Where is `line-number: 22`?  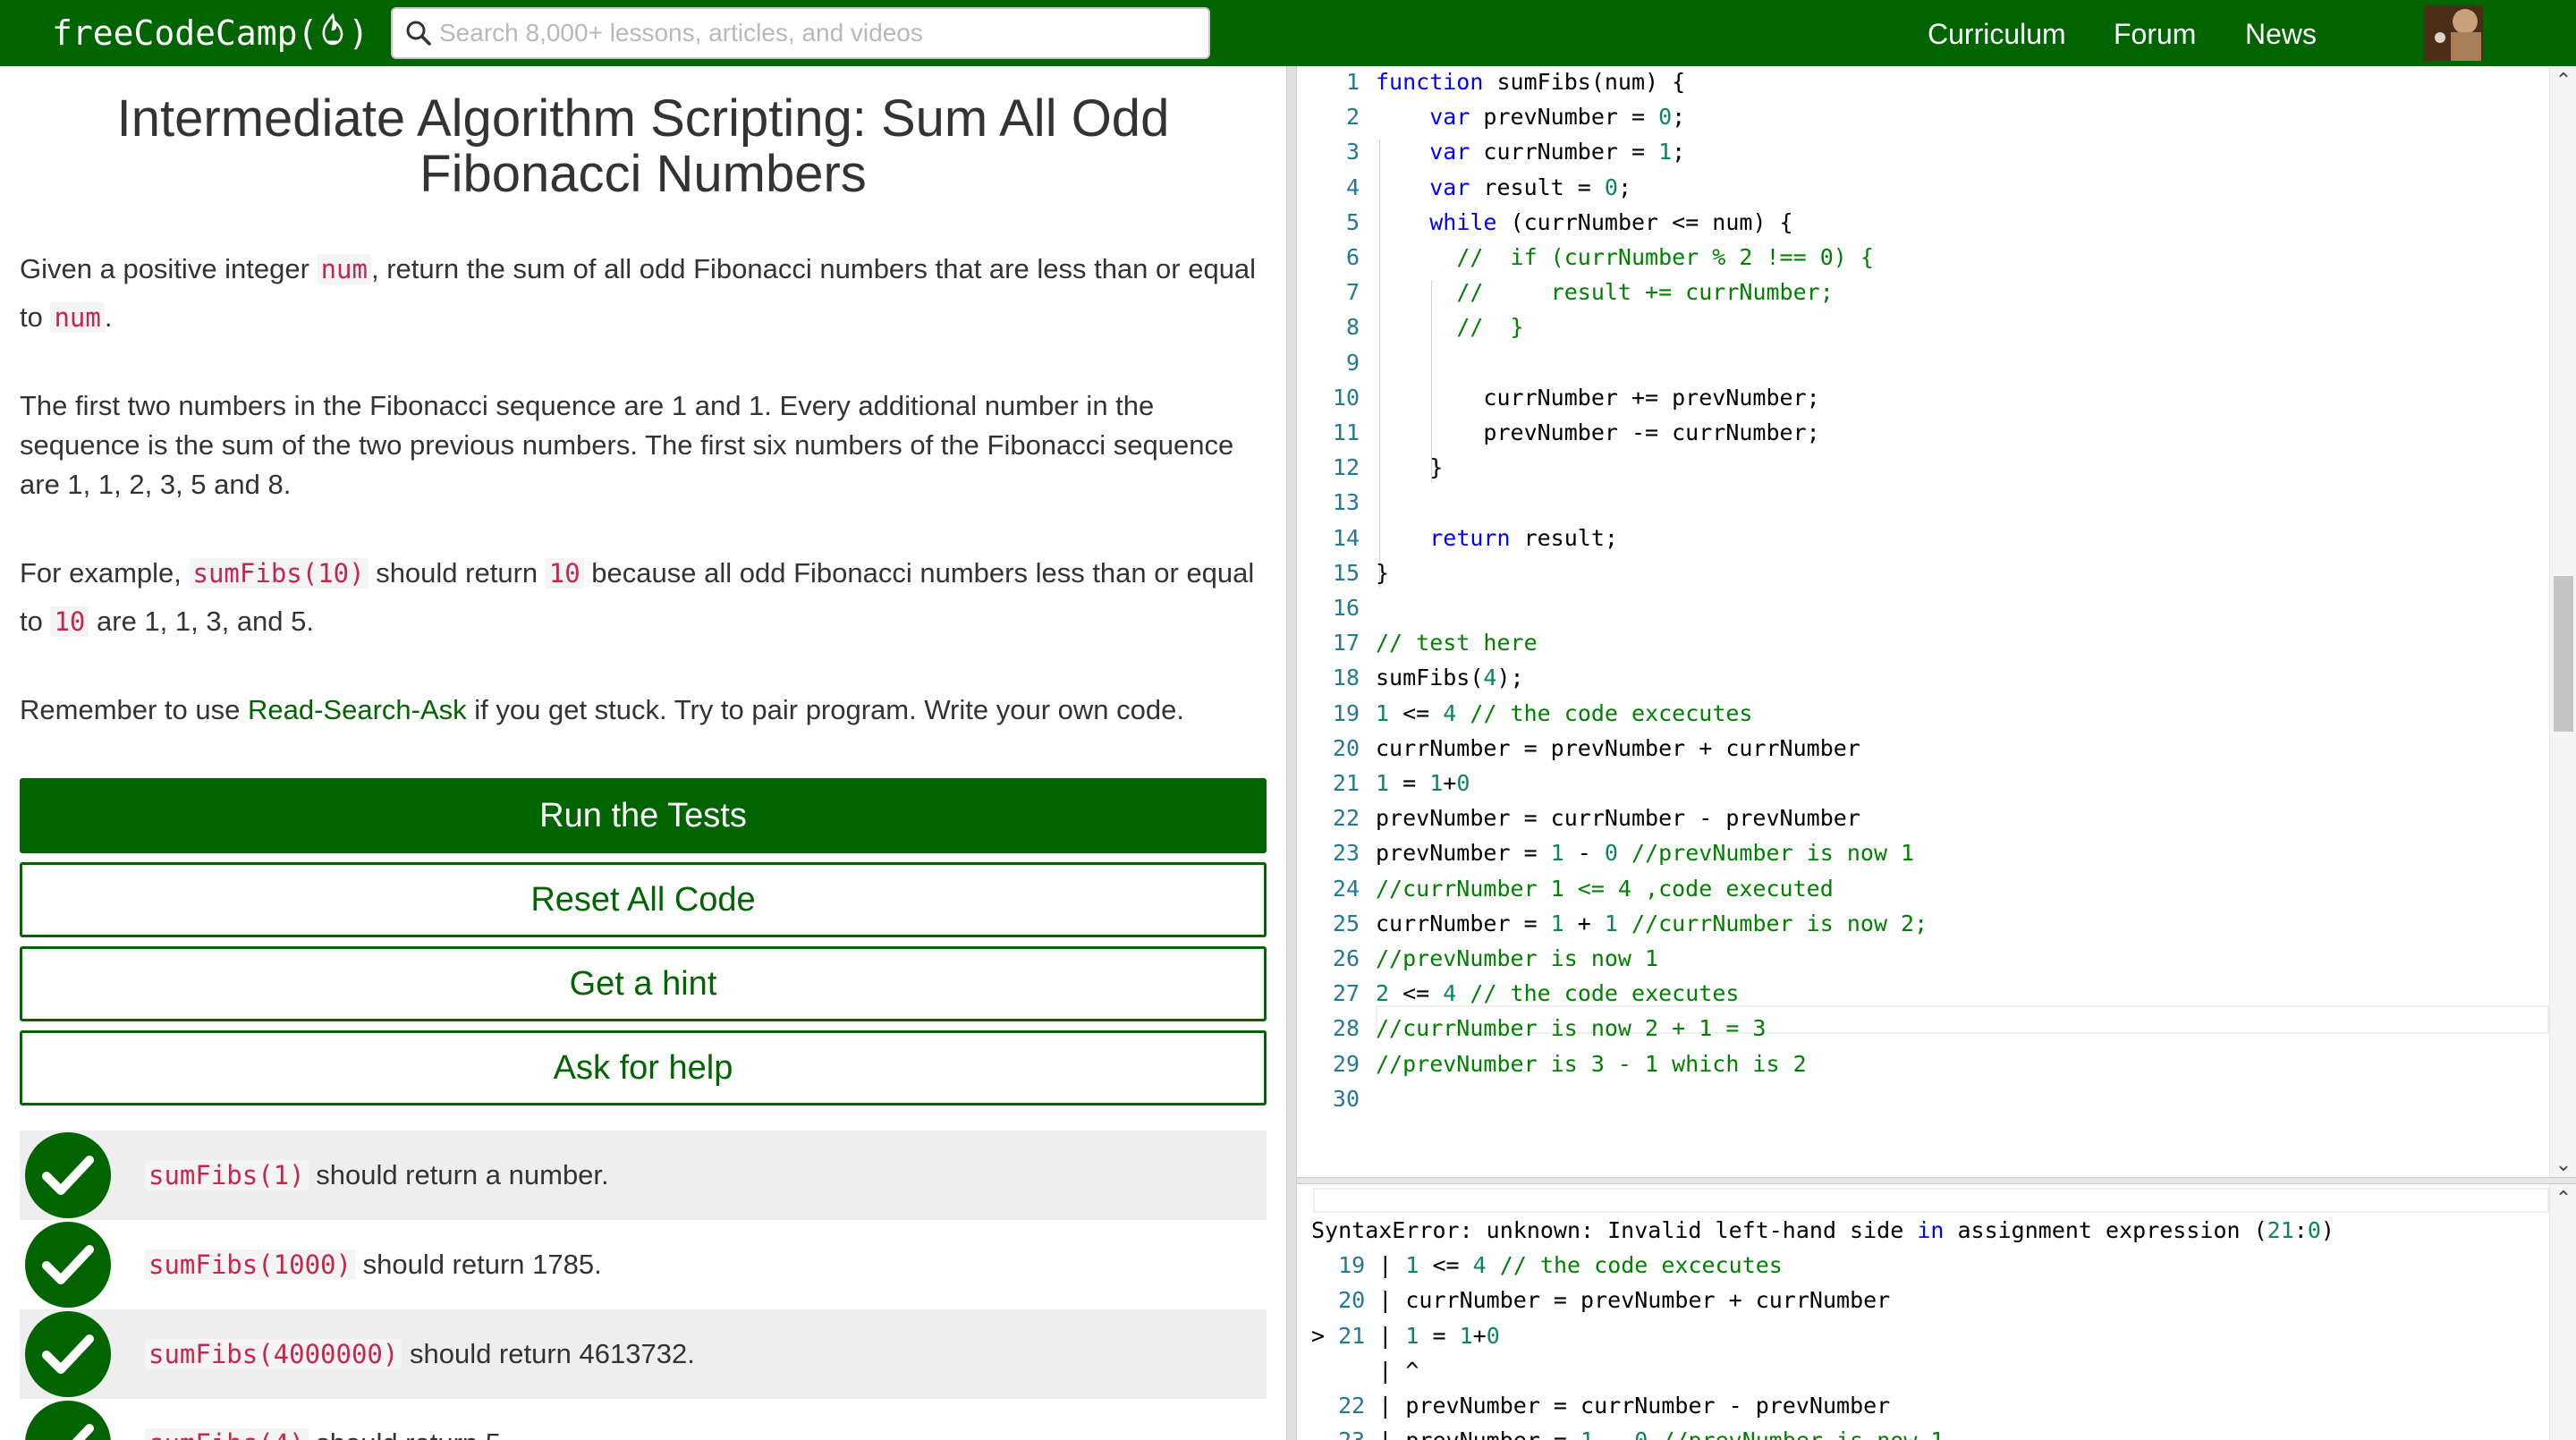 line-number: 22 is located at coordinates (1346, 819).